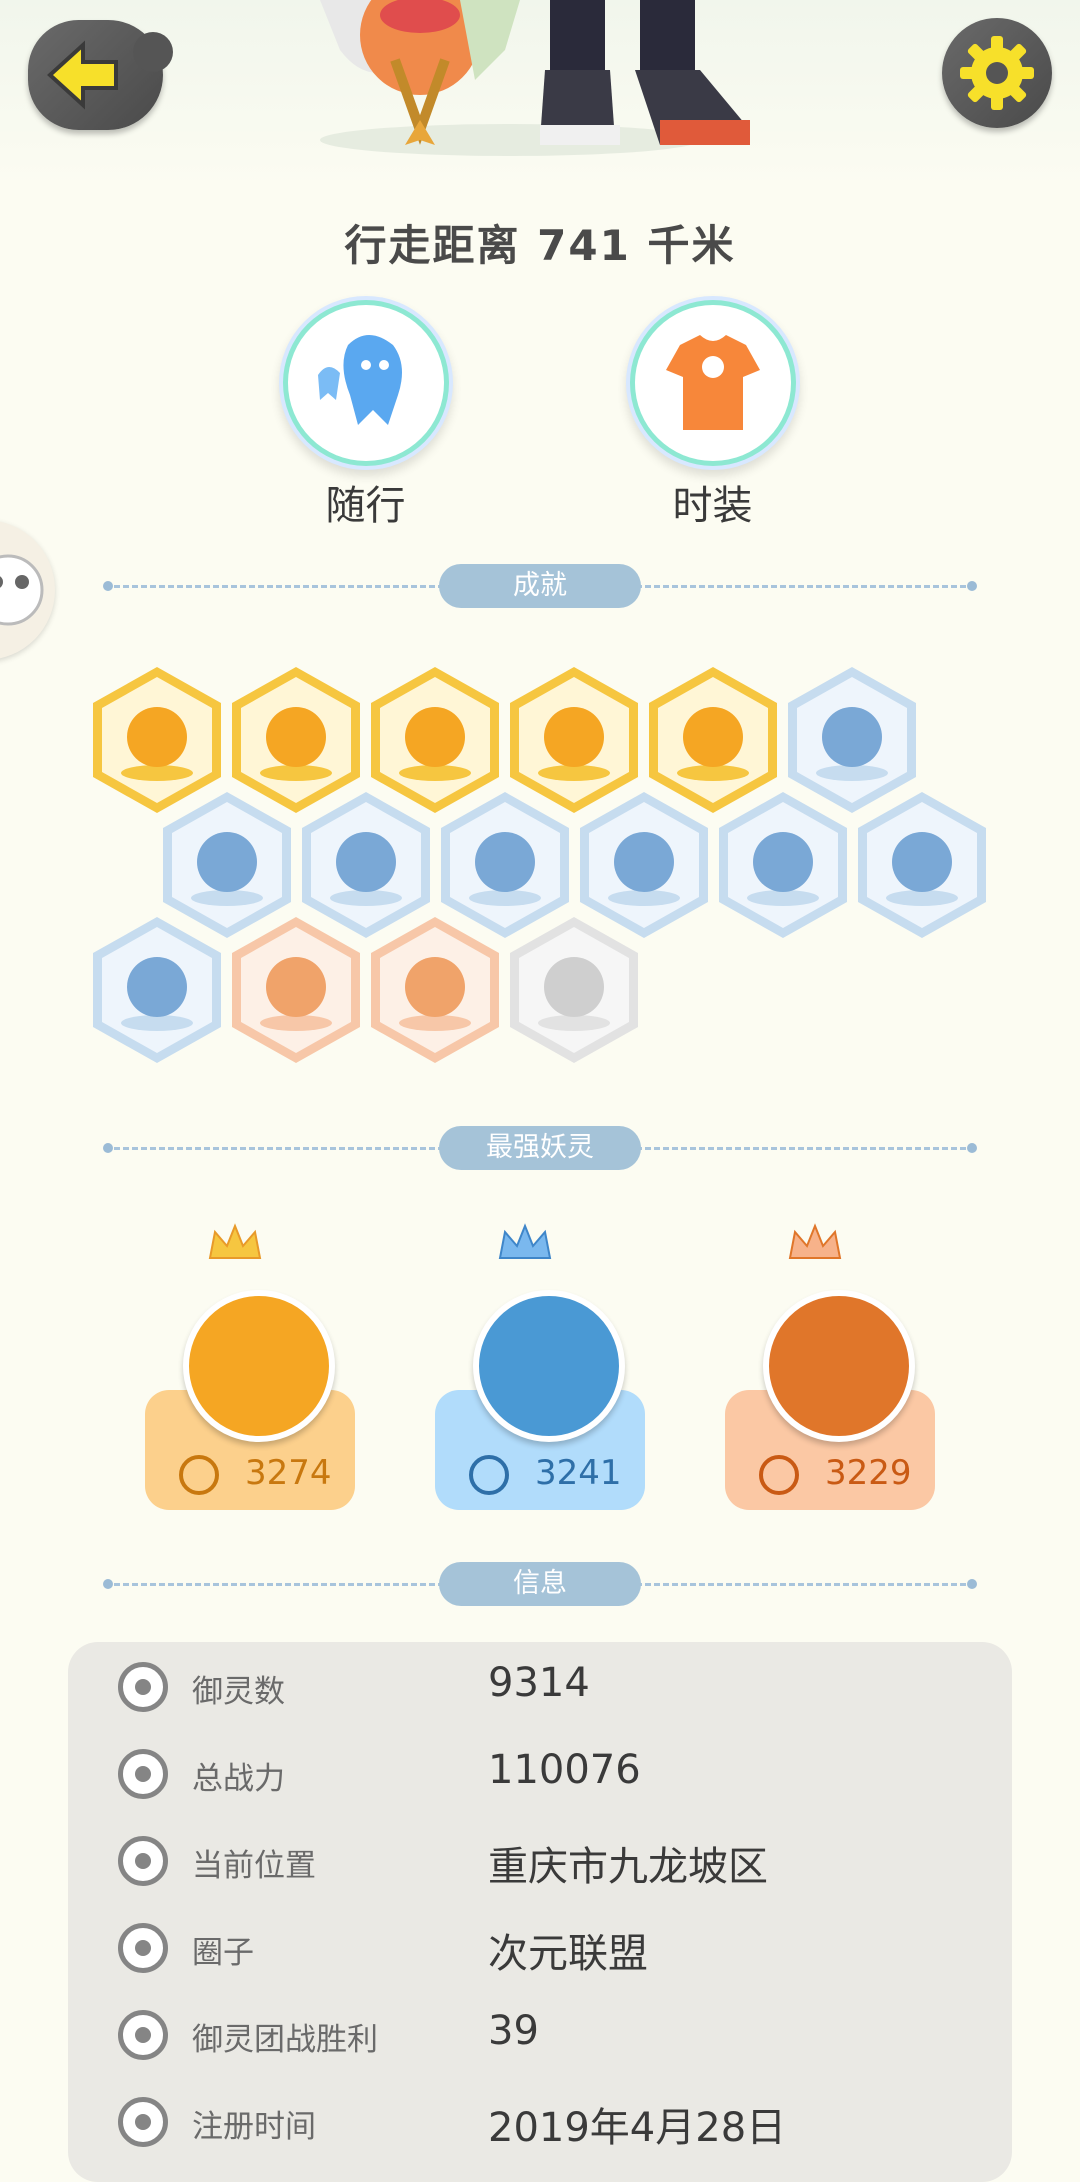 Image resolution: width=1080 pixels, height=2182 pixels. What do you see at coordinates (712, 383) in the screenshot?
I see `tshirt-icon` at bounding box center [712, 383].